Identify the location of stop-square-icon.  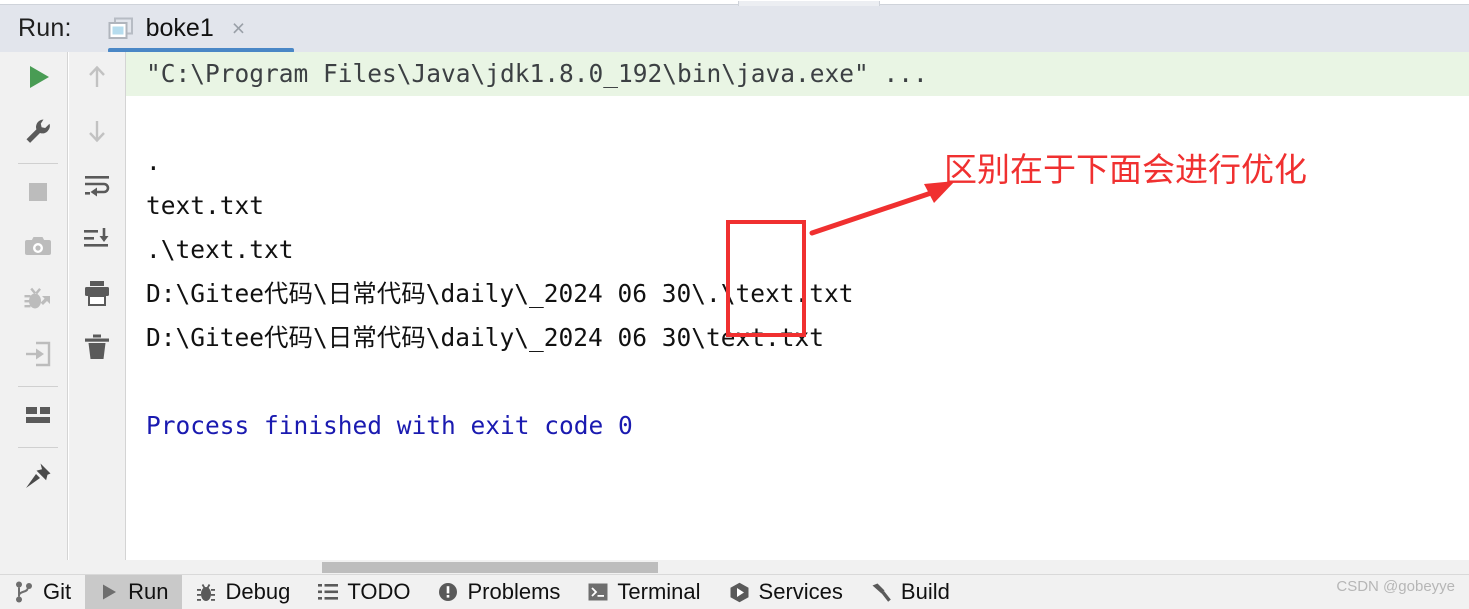
(38, 194).